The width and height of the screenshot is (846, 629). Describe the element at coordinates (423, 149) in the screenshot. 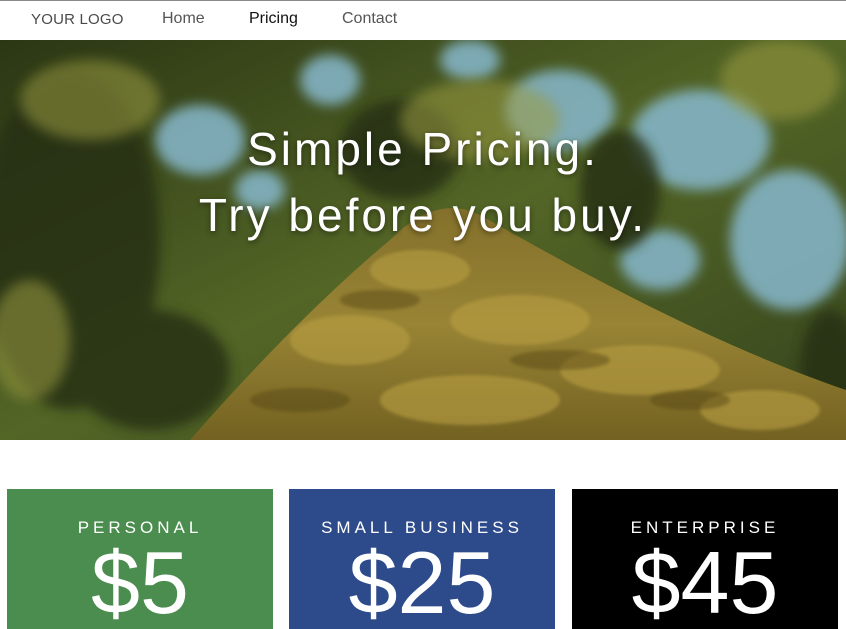

I see `hero-title-line-1: Simple Pricing.` at that location.